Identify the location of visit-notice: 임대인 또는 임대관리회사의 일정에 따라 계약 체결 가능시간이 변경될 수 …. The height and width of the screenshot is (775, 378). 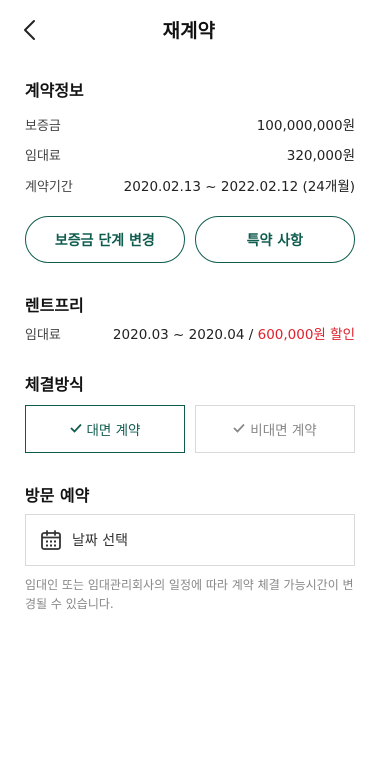
(189, 594).